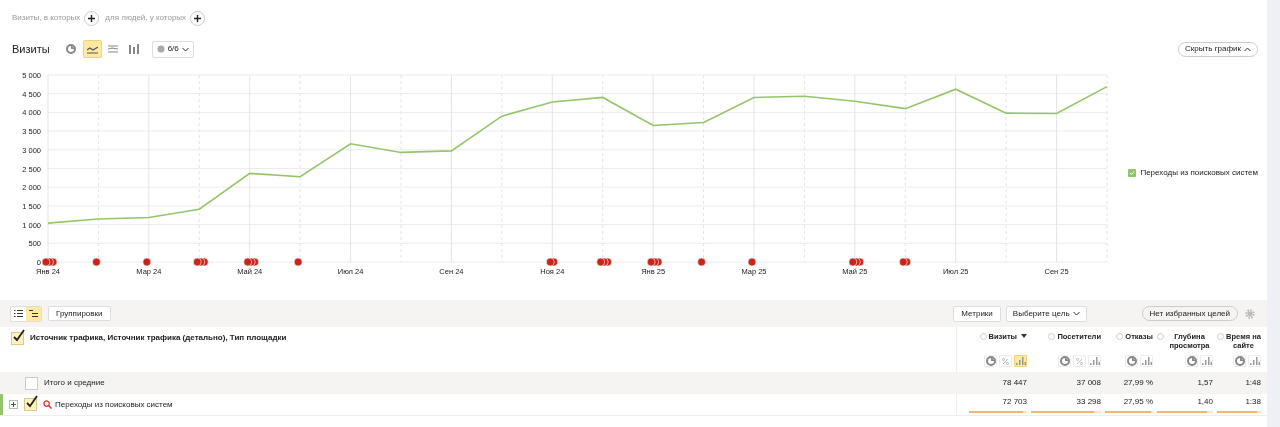 The image size is (1280, 427). What do you see at coordinates (1204, 383) in the screenshot?
I see `table-cell-text: 1,57` at bounding box center [1204, 383].